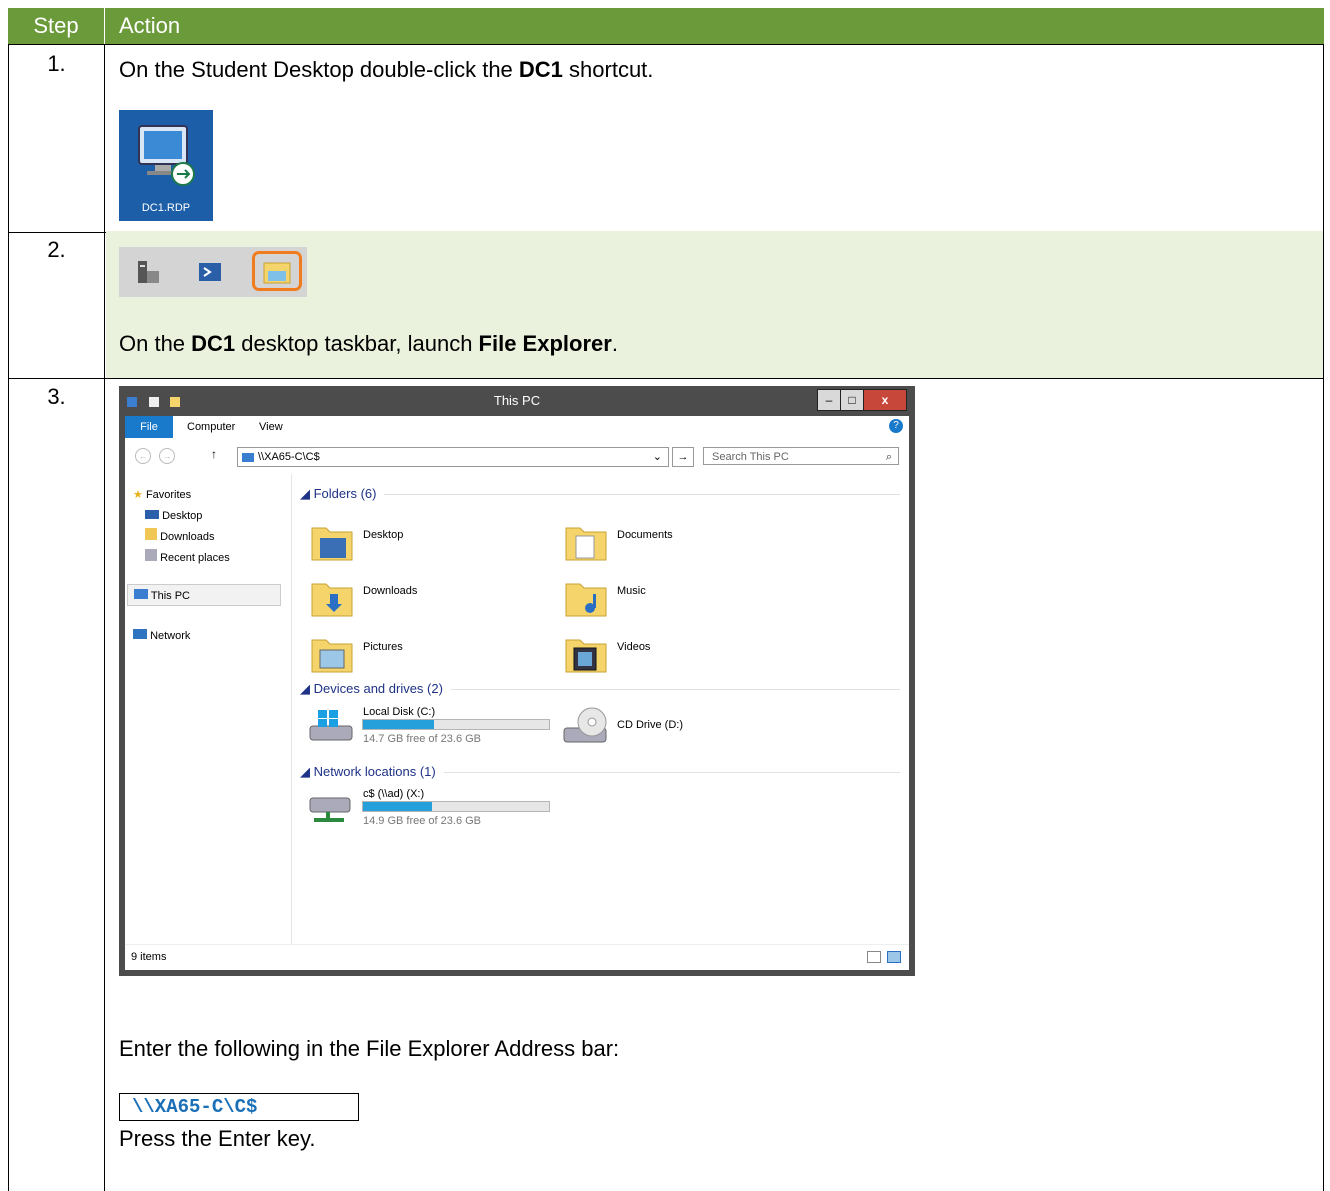  I want to click on maximize-button: □, so click(852, 400).